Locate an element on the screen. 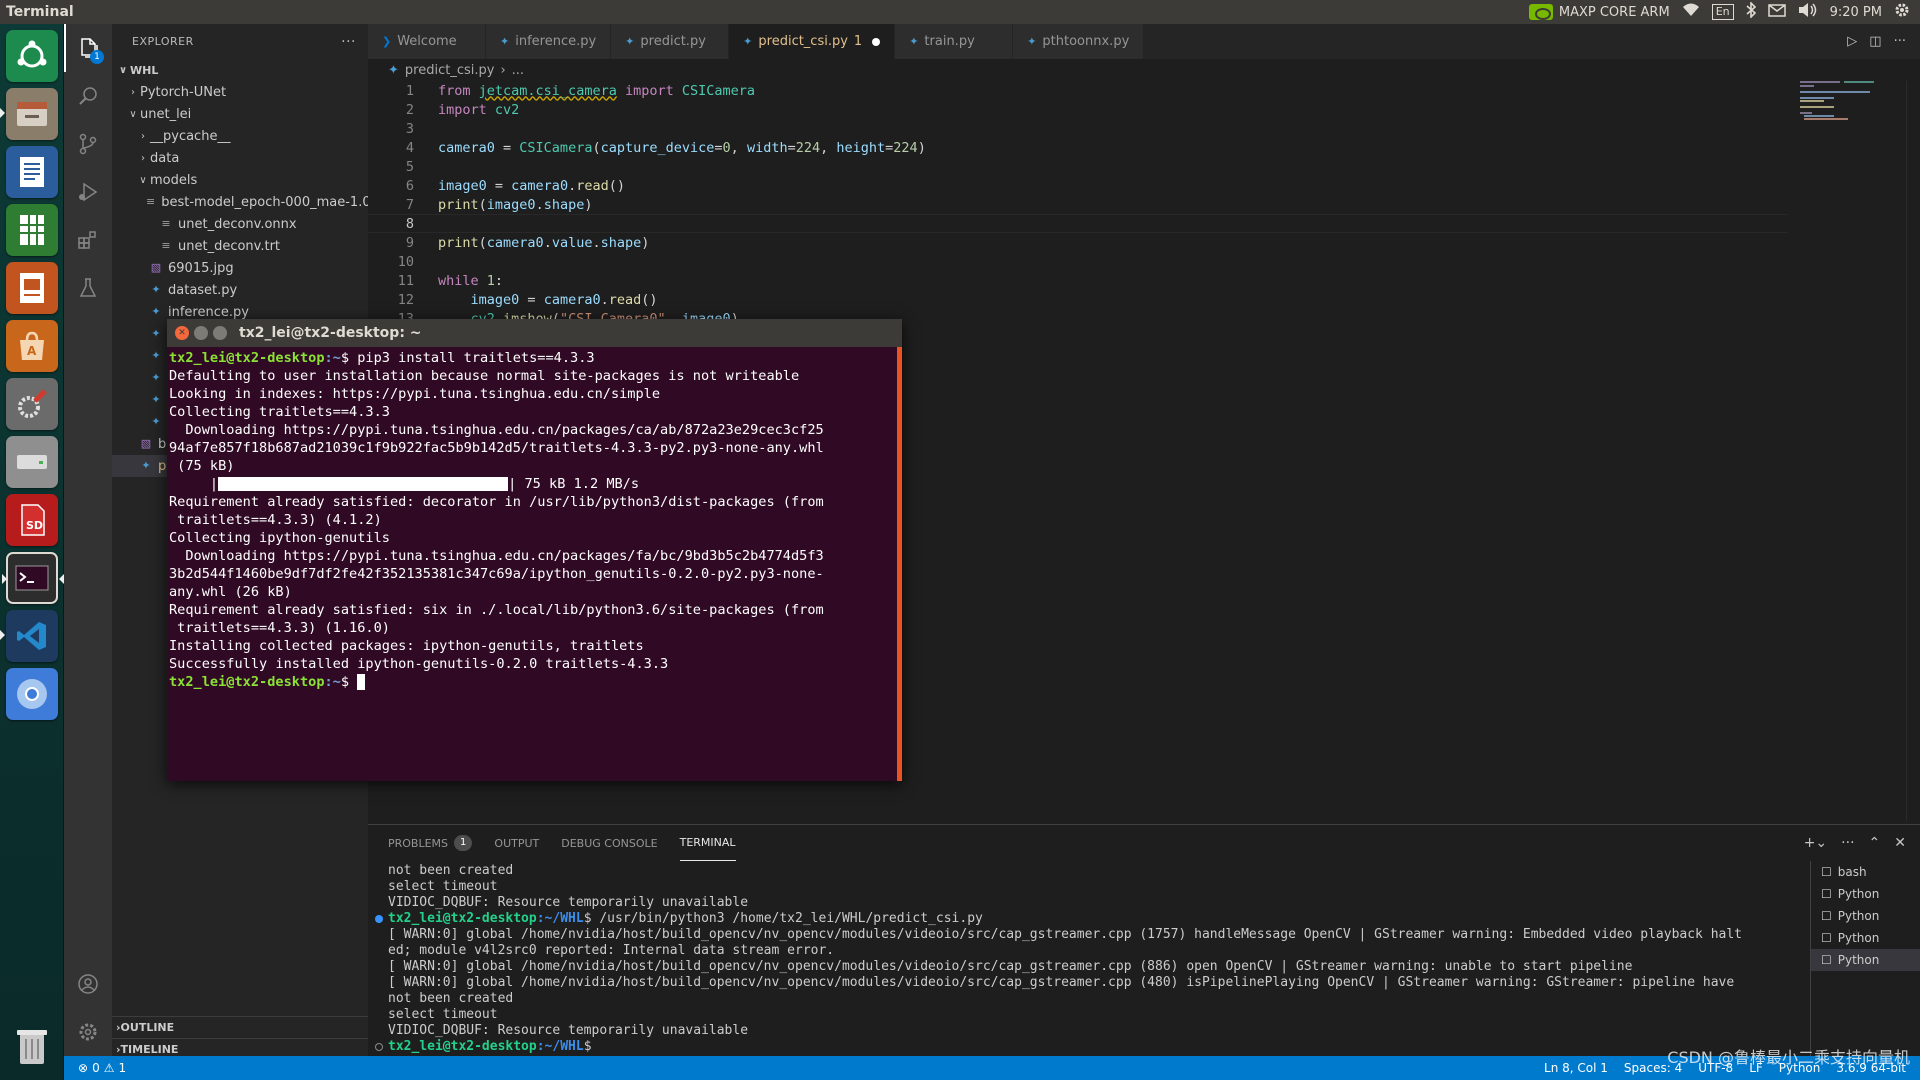 This screenshot has width=1920, height=1080. explorer-activity-icon: 1 is located at coordinates (88, 48).